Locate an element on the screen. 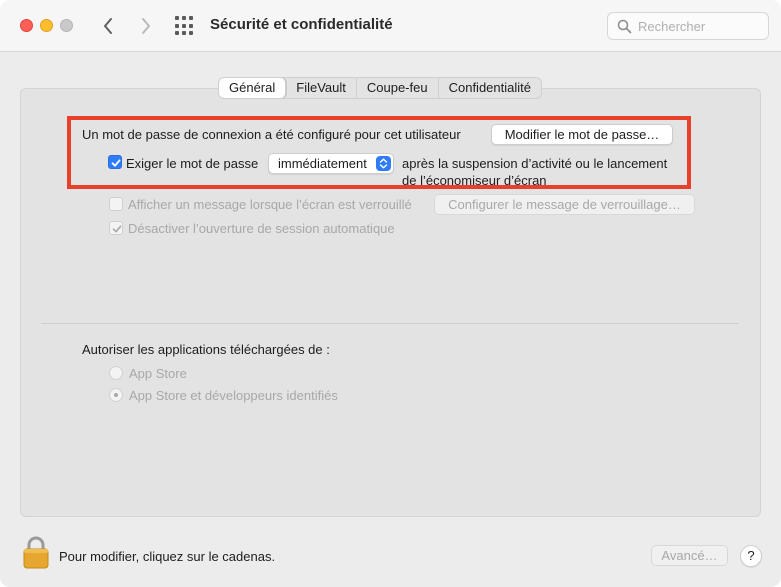 This screenshot has width=781, height=587. radio-selected-dot is located at coordinates (116, 395).